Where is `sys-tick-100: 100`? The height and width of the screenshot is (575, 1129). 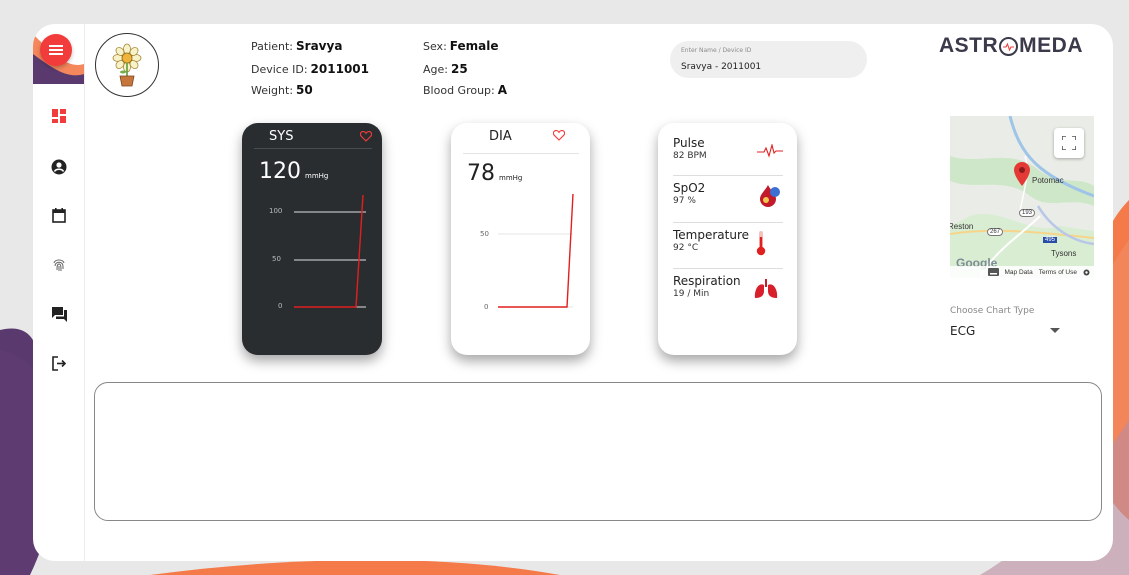 sys-tick-100: 100 is located at coordinates (276, 211).